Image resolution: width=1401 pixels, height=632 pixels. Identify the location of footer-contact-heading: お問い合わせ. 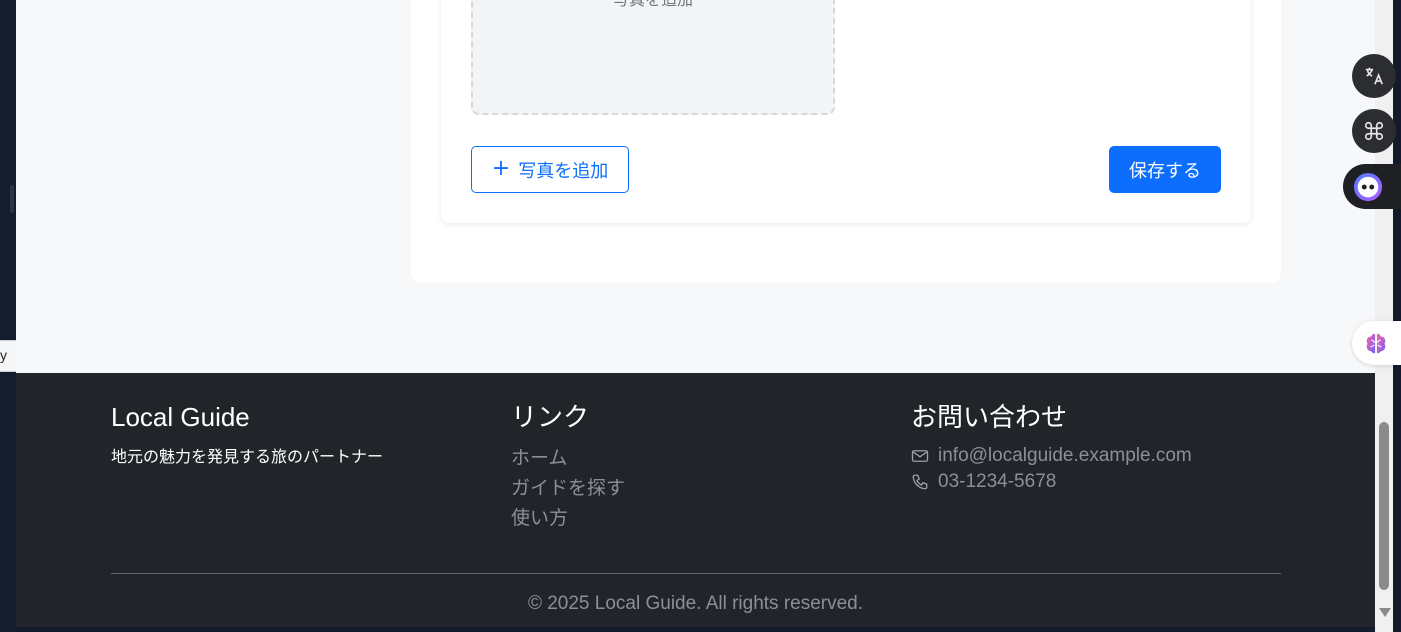
(989, 417).